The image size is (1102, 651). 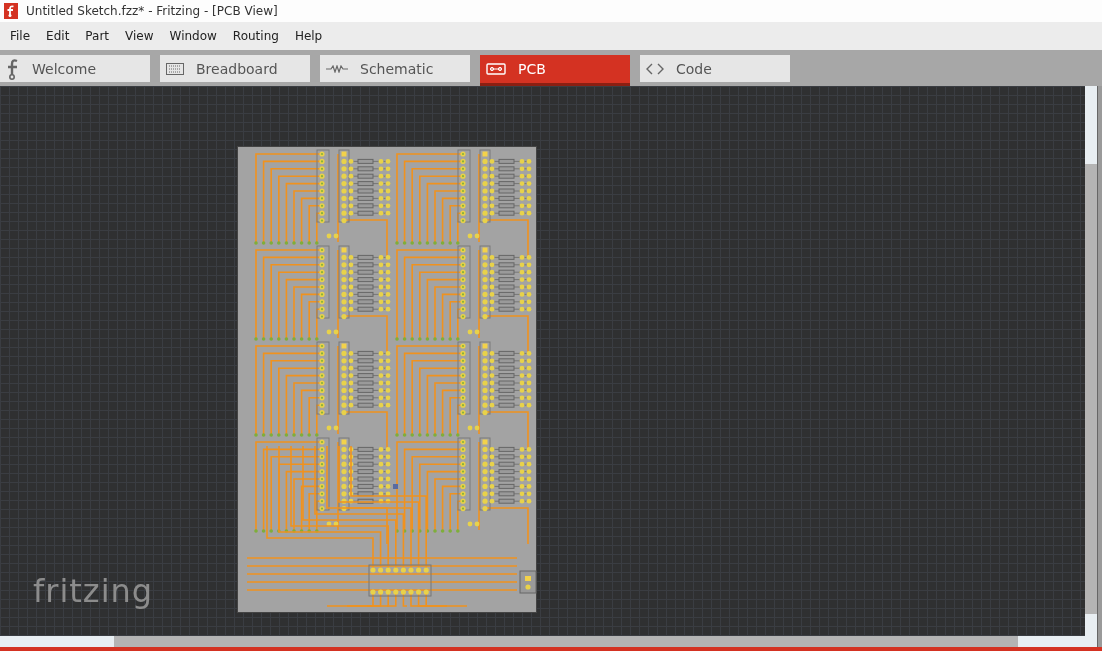 I want to click on view-tab: PCB, so click(x=555, y=70).